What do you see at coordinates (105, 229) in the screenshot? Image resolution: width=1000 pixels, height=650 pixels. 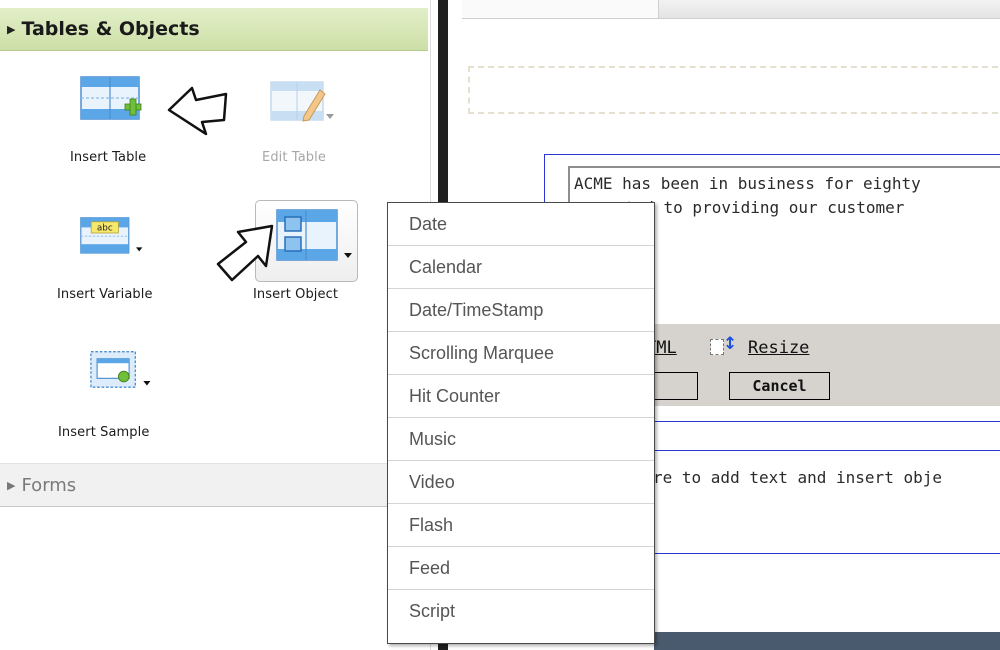 I see `variable-icon-text: abc` at bounding box center [105, 229].